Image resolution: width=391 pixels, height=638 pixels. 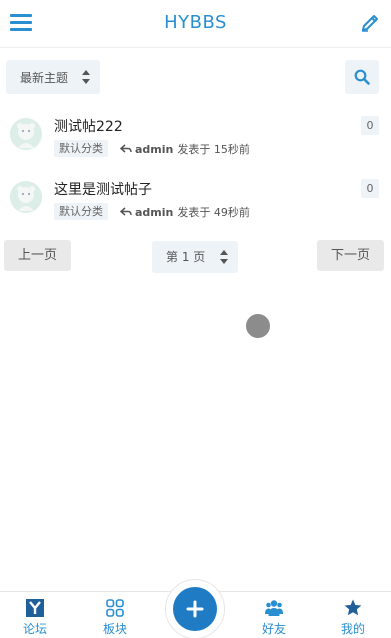 I want to click on top-bar: HYBBS, so click(x=195, y=24).